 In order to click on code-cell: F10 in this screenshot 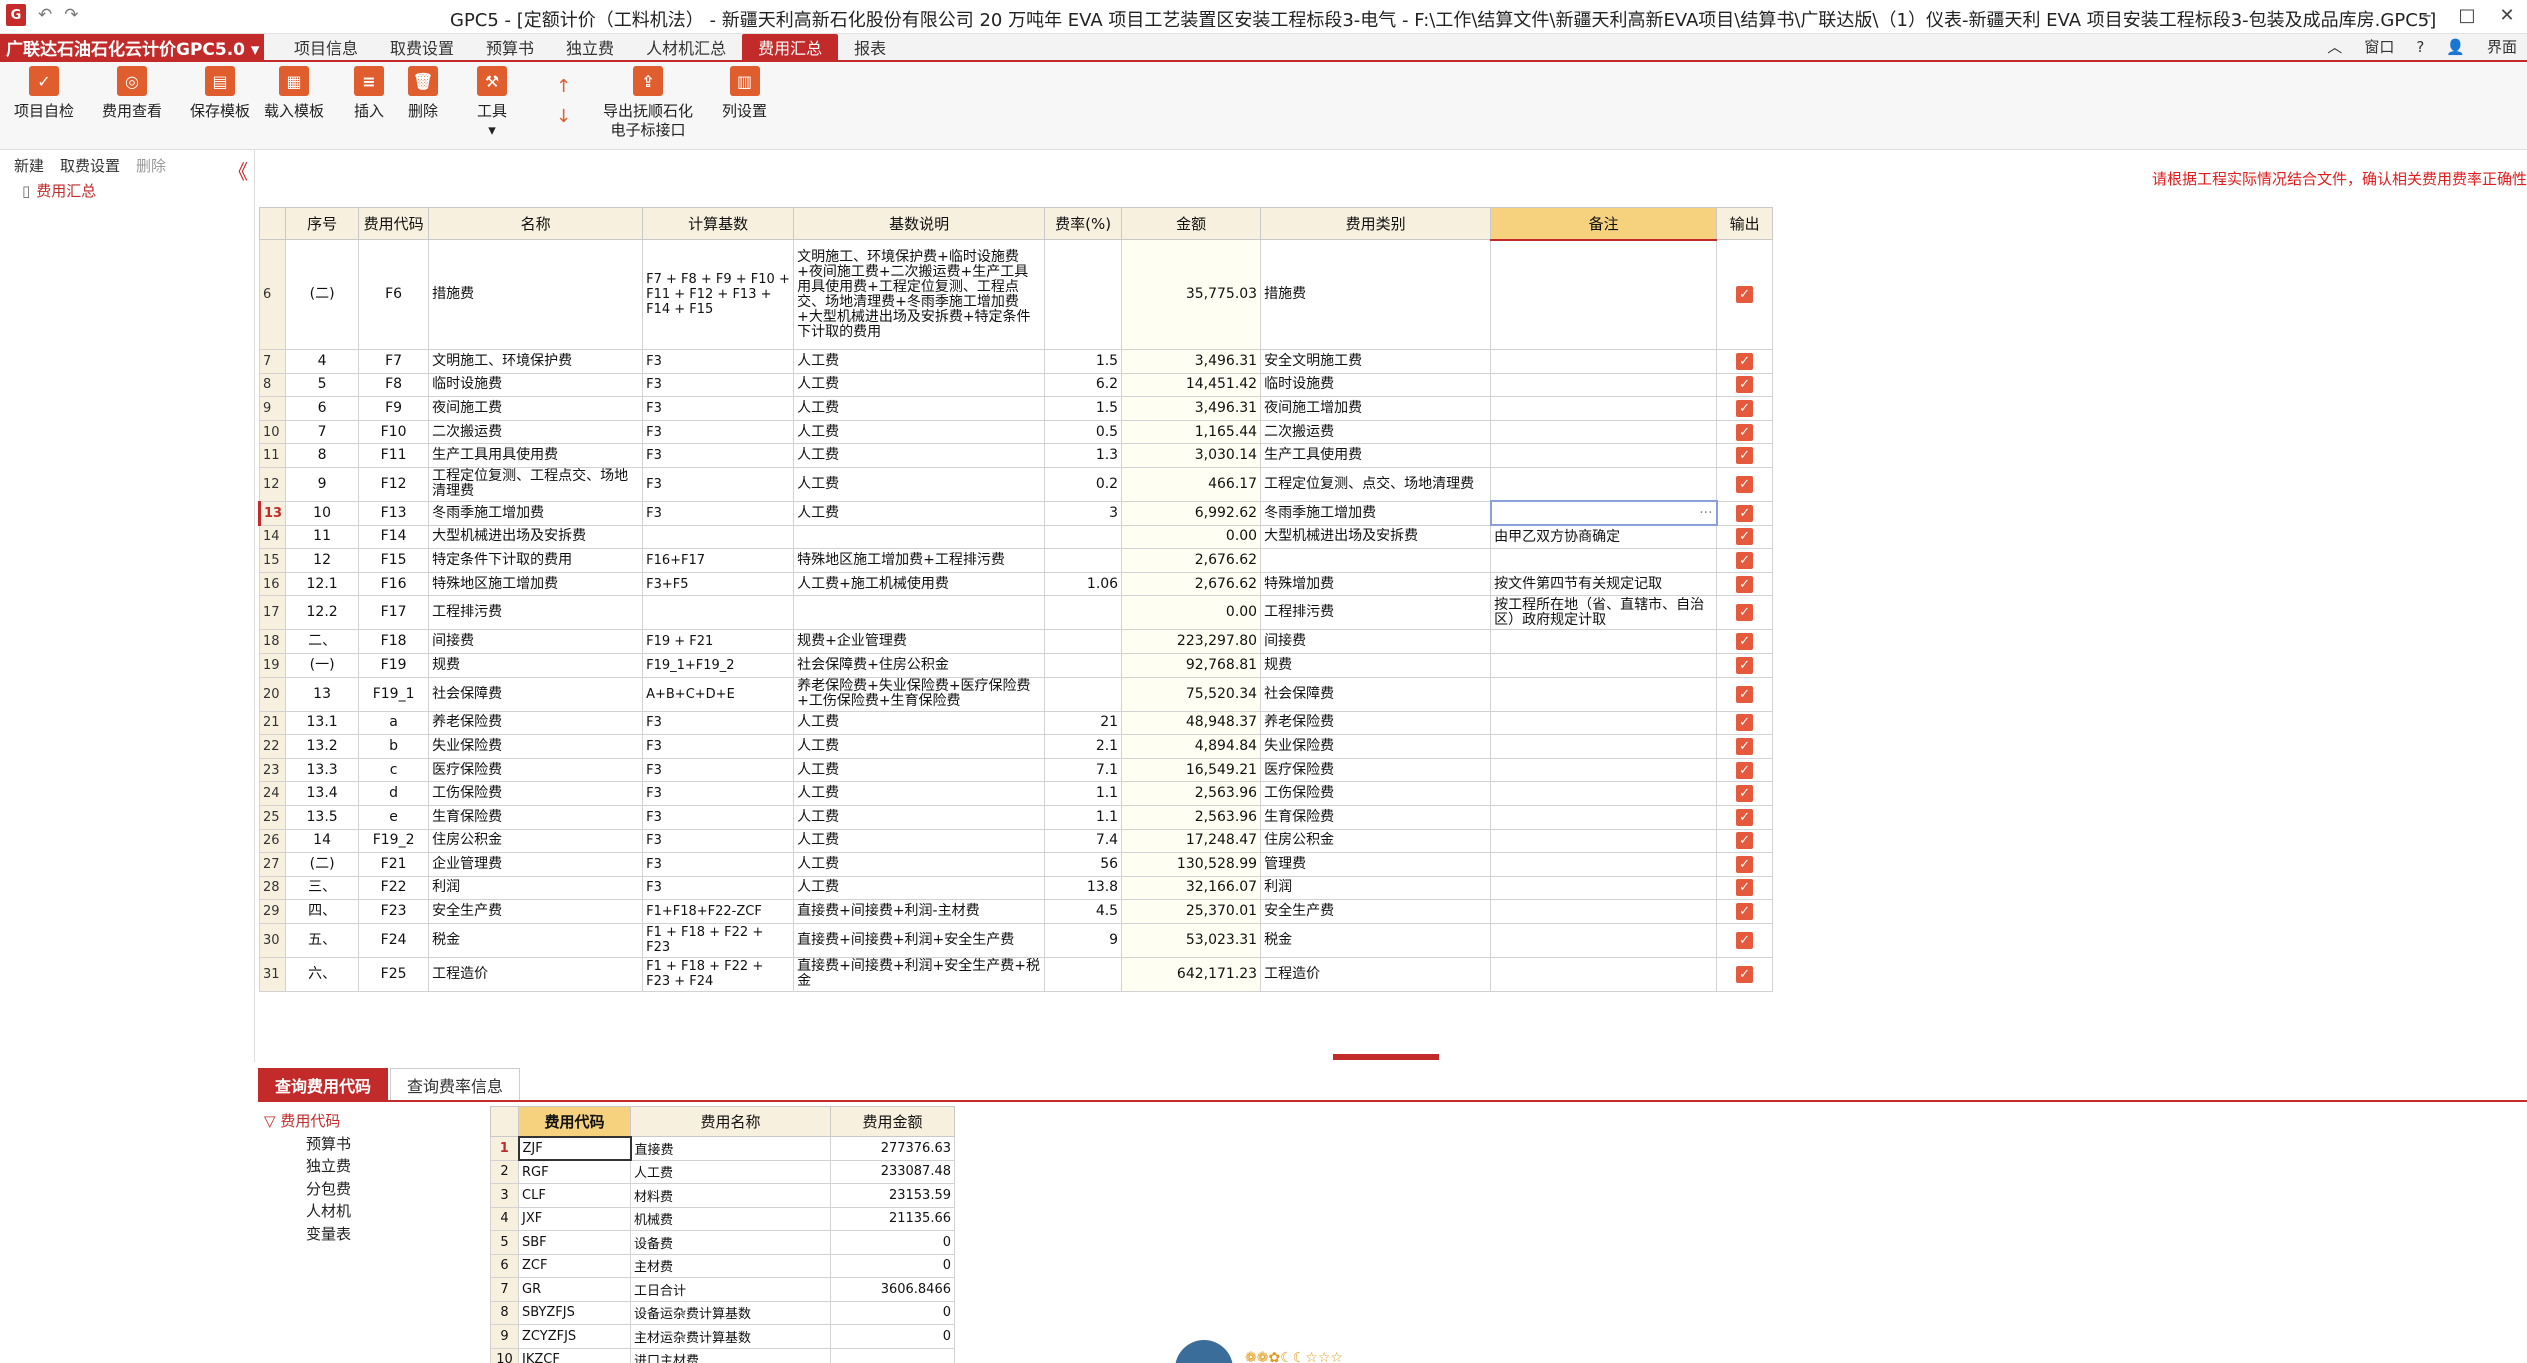, I will do `click(394, 432)`.